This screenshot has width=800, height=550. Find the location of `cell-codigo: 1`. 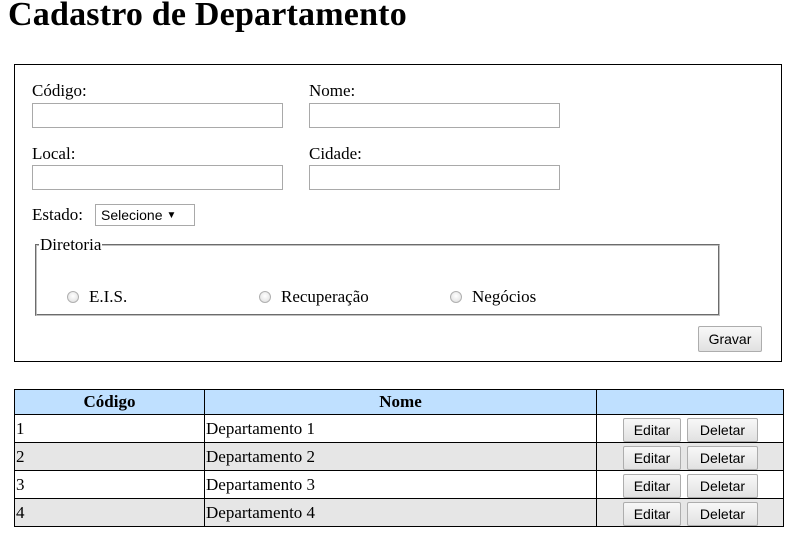

cell-codigo: 1 is located at coordinates (109, 428).